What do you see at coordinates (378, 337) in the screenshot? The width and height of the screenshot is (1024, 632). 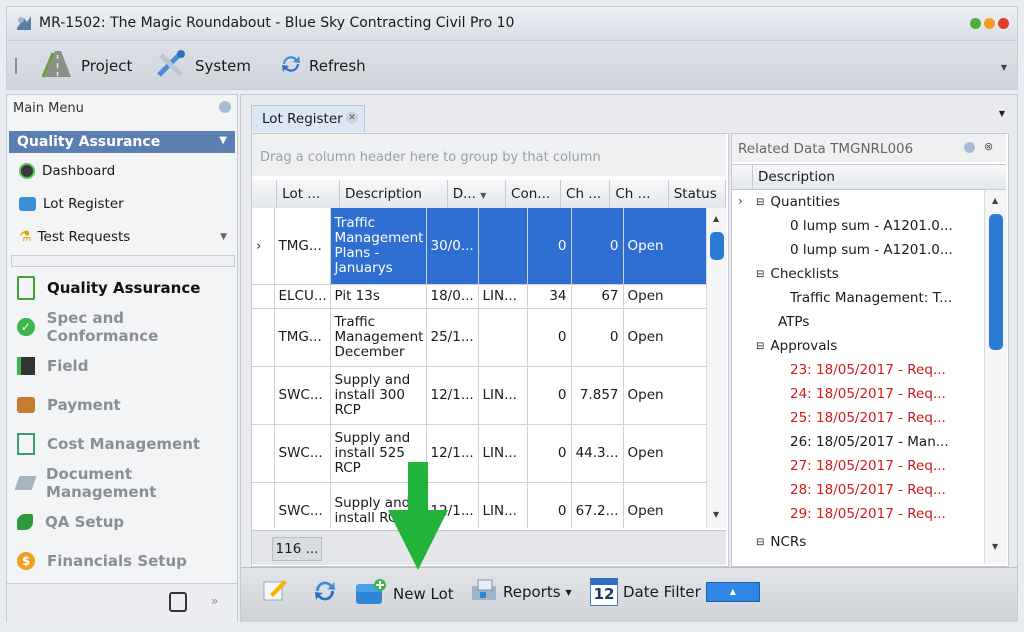 I see `cell-description: Traffic Management December` at bounding box center [378, 337].